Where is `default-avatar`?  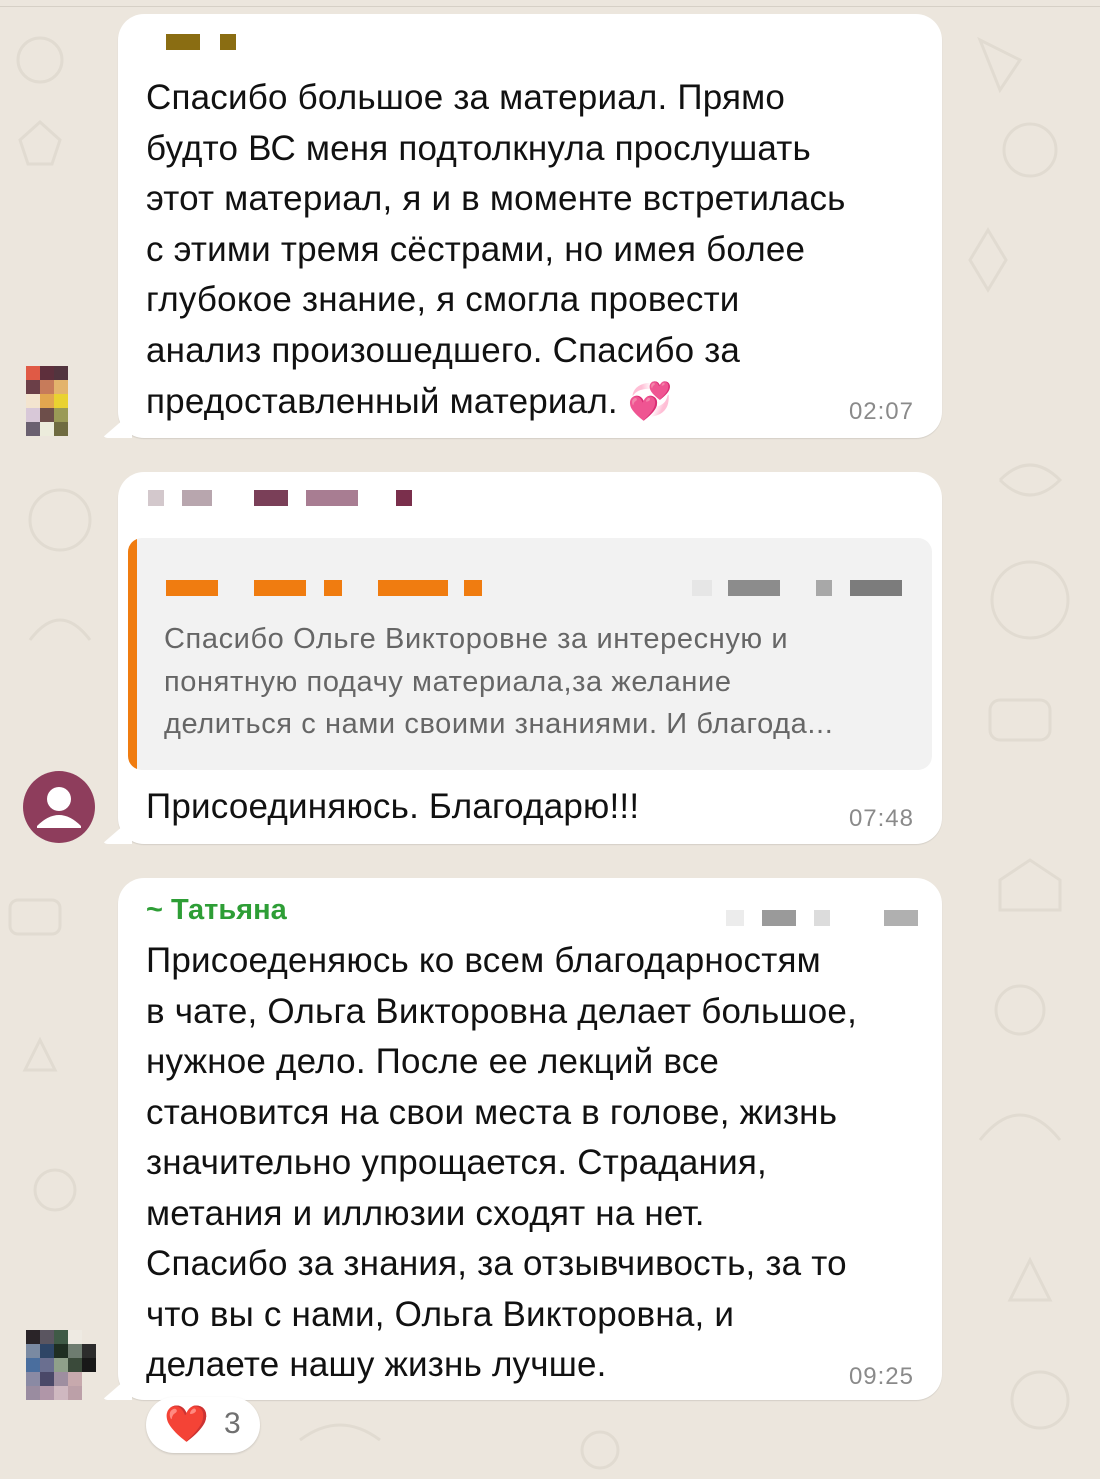 default-avatar is located at coordinates (59, 807).